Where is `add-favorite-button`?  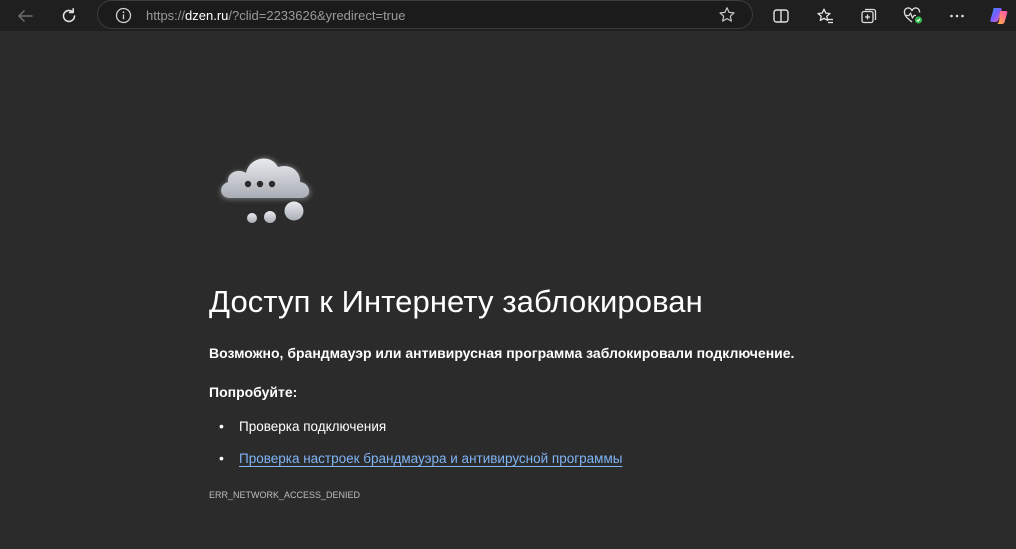
add-favorite-button is located at coordinates (727, 17).